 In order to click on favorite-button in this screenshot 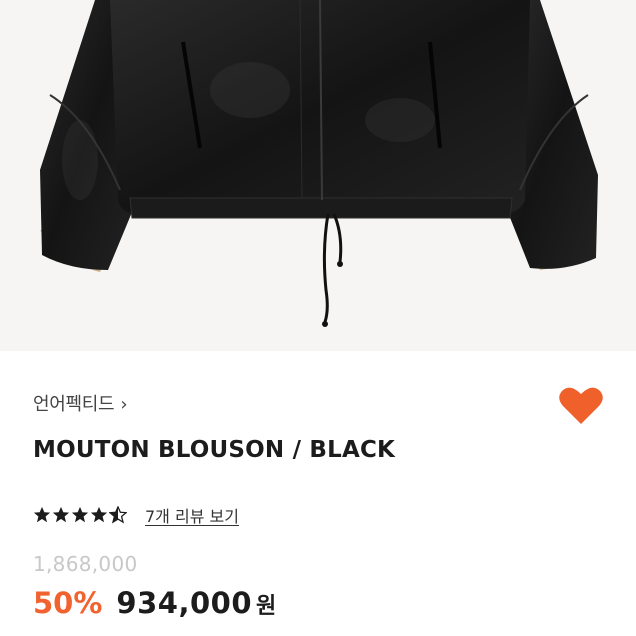, I will do `click(581, 405)`.